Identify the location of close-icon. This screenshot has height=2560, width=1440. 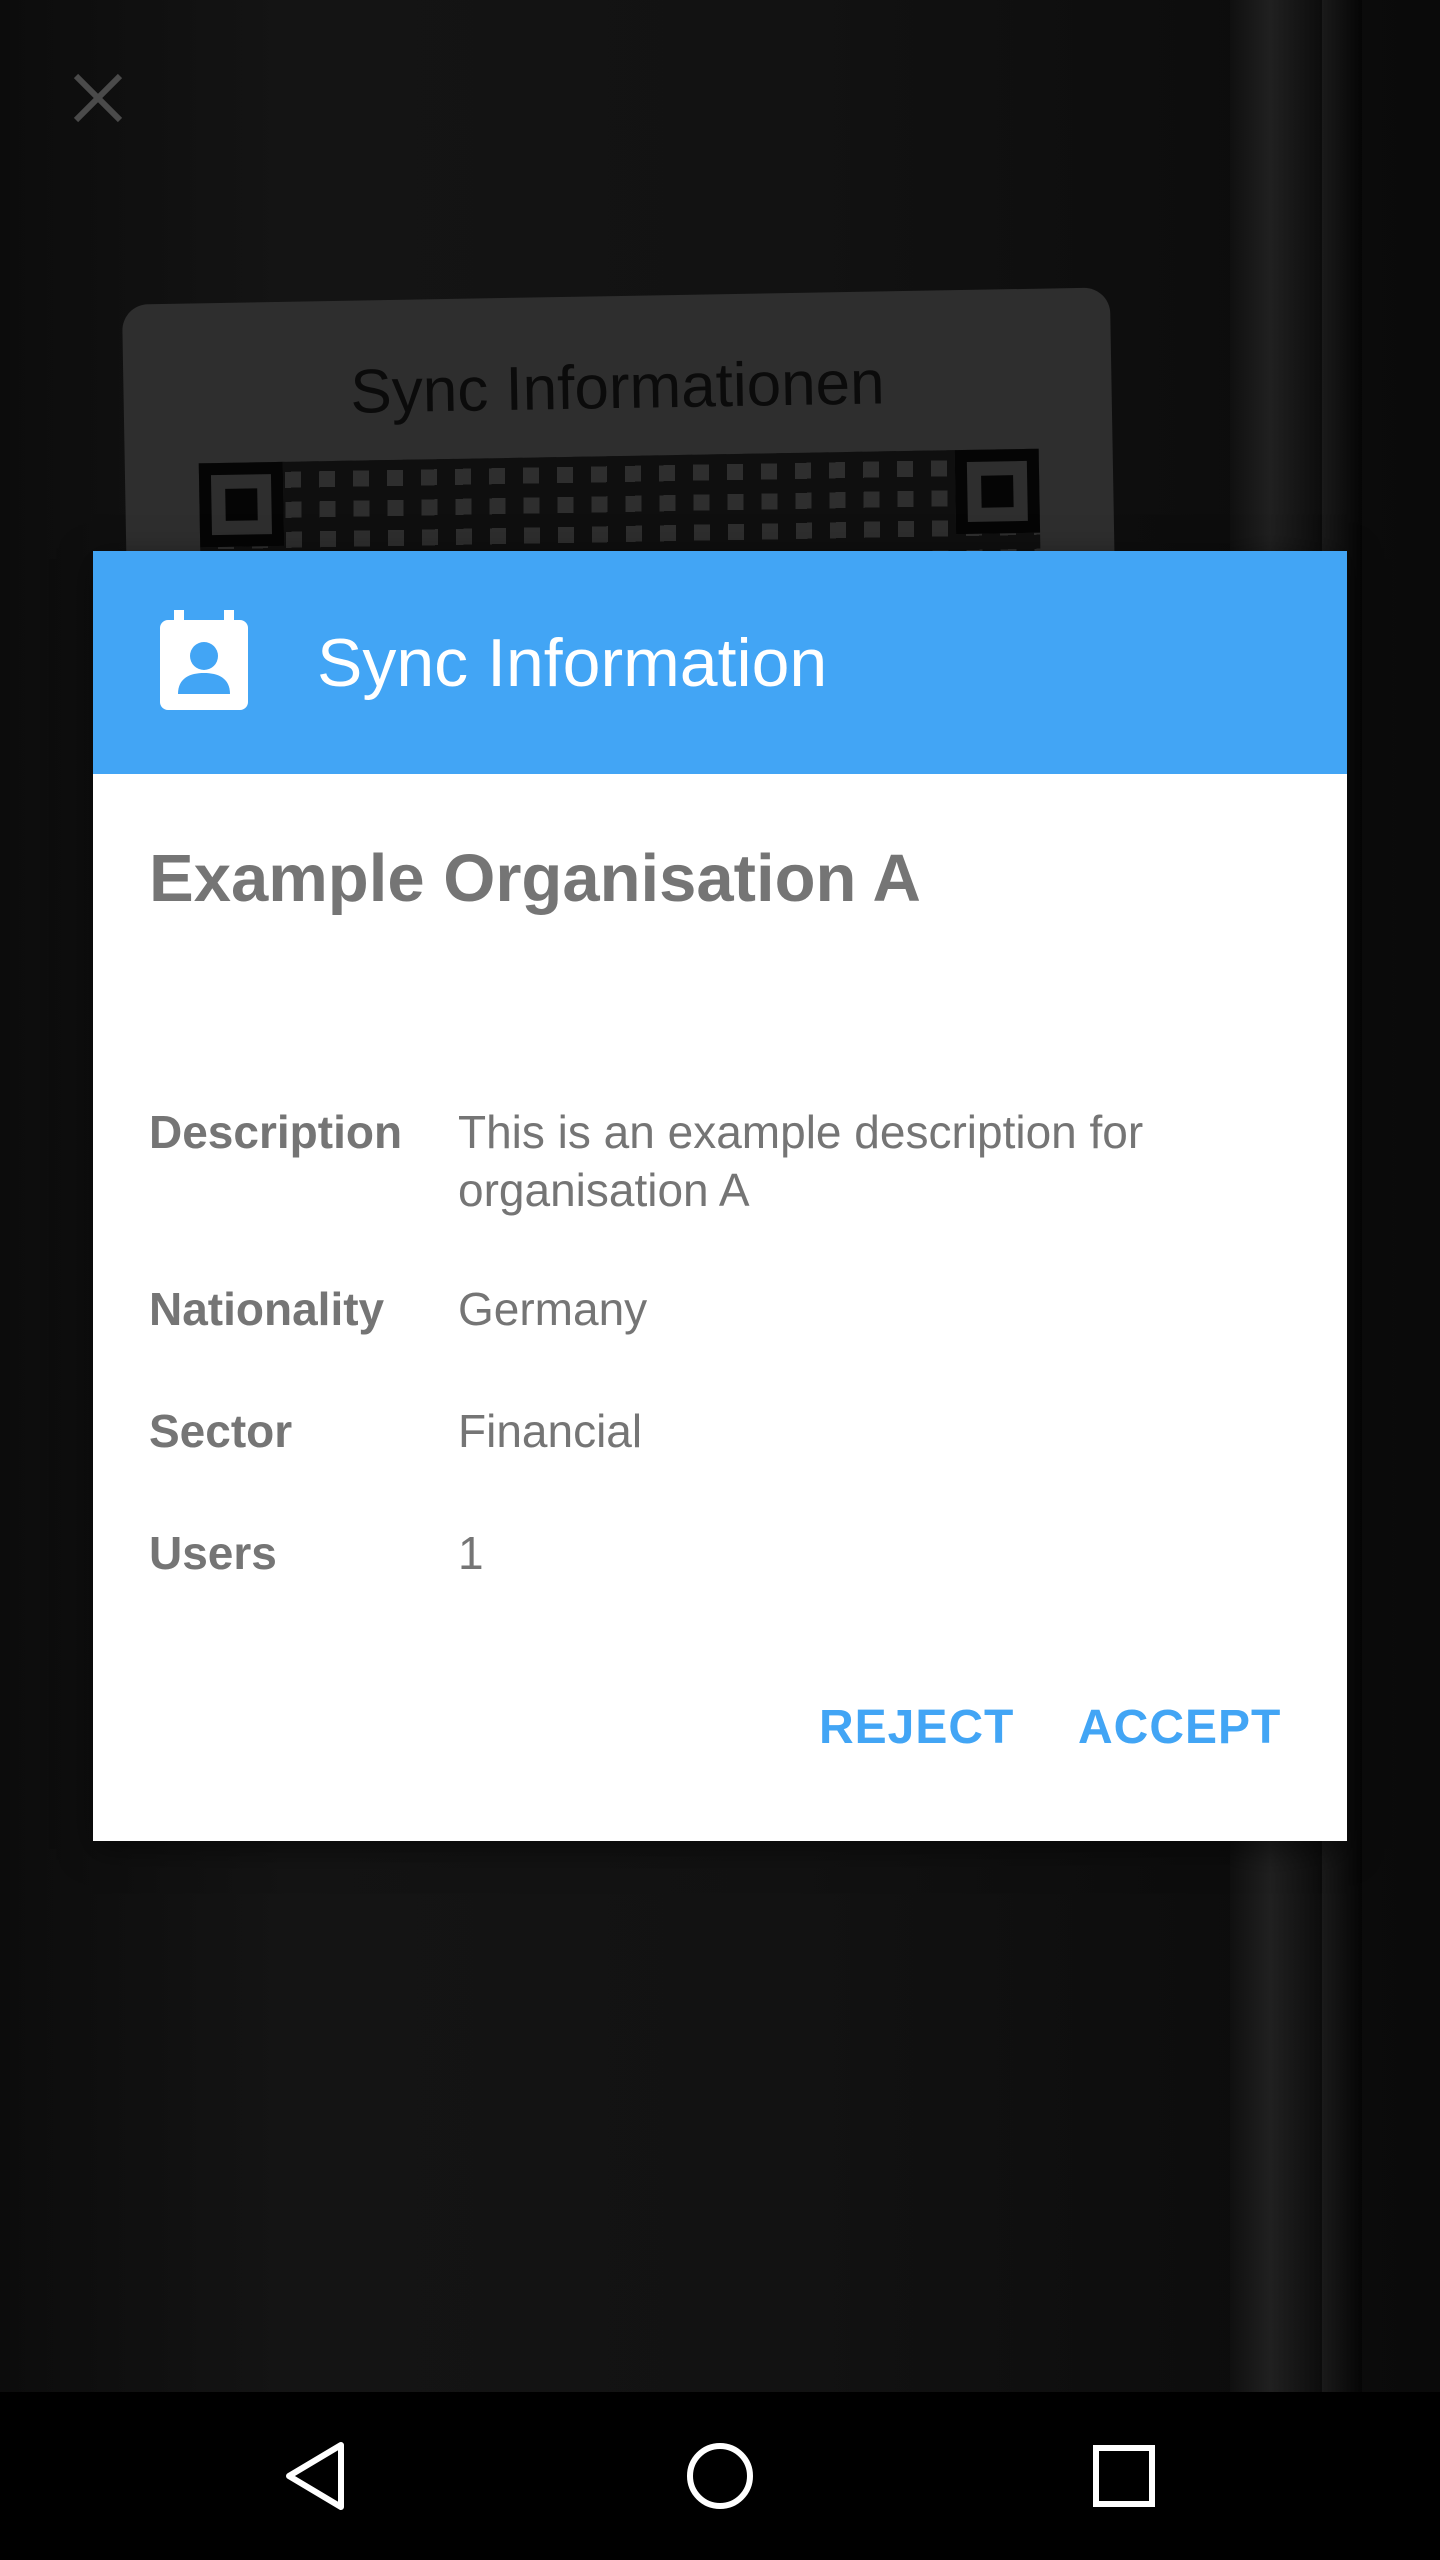
(98, 98).